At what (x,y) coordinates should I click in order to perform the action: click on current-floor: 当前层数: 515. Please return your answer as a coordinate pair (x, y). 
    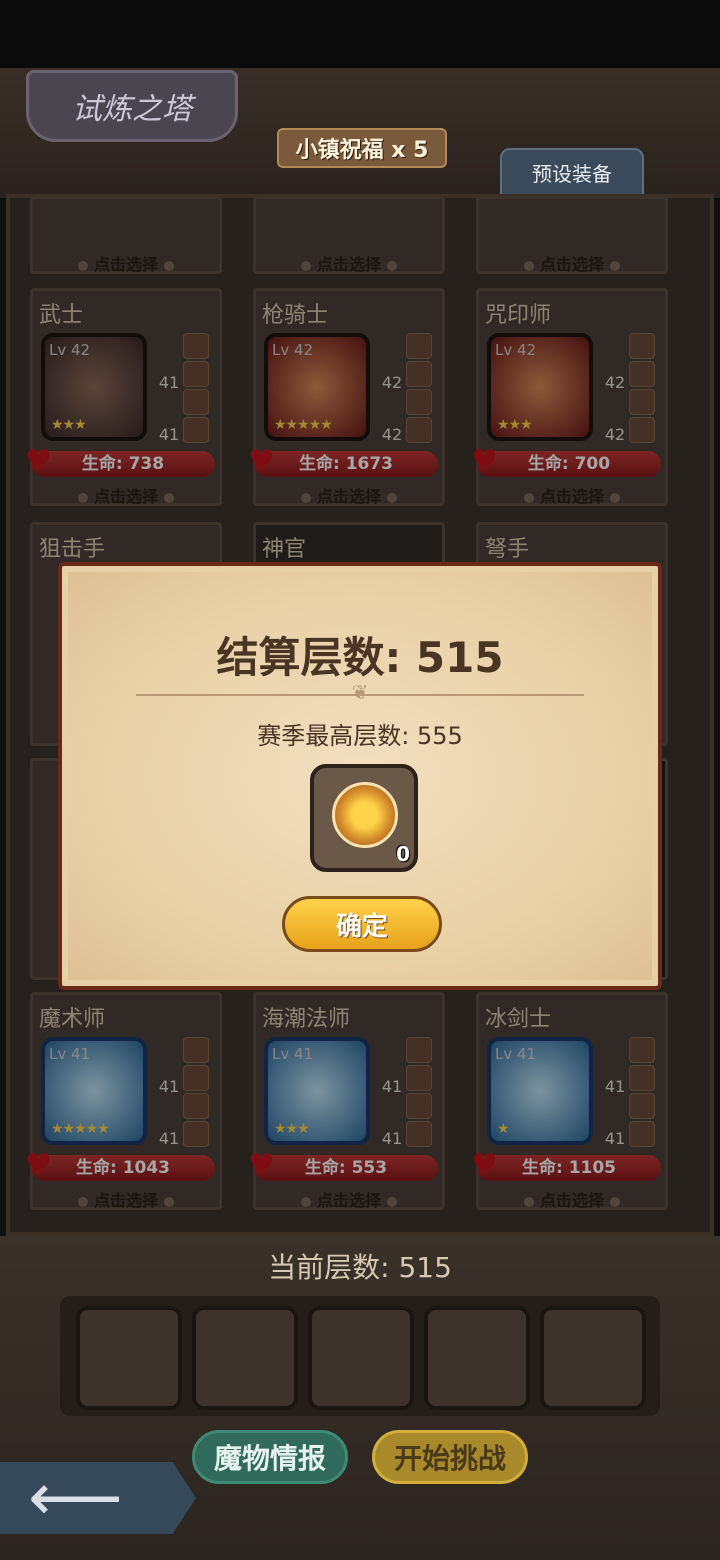
    Looking at the image, I should click on (360, 1267).